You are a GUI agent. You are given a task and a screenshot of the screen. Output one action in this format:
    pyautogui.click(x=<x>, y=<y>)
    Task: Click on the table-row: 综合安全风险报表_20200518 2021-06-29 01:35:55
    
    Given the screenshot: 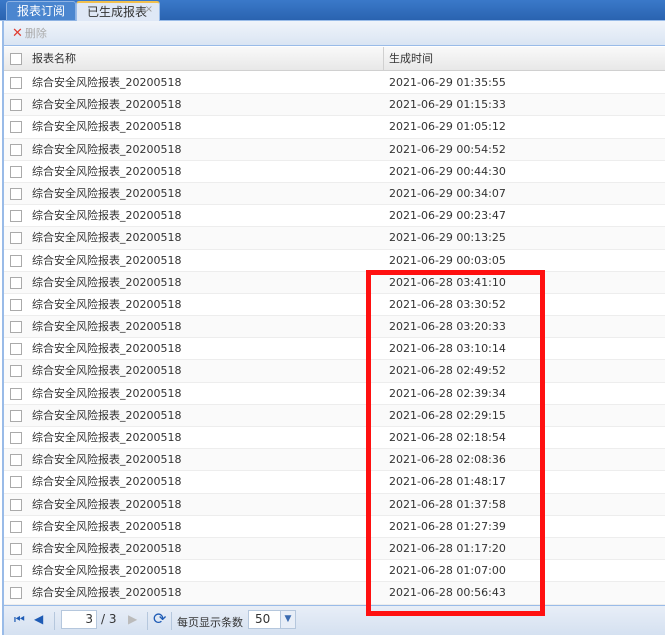 What is the action you would take?
    pyautogui.click(x=334, y=83)
    